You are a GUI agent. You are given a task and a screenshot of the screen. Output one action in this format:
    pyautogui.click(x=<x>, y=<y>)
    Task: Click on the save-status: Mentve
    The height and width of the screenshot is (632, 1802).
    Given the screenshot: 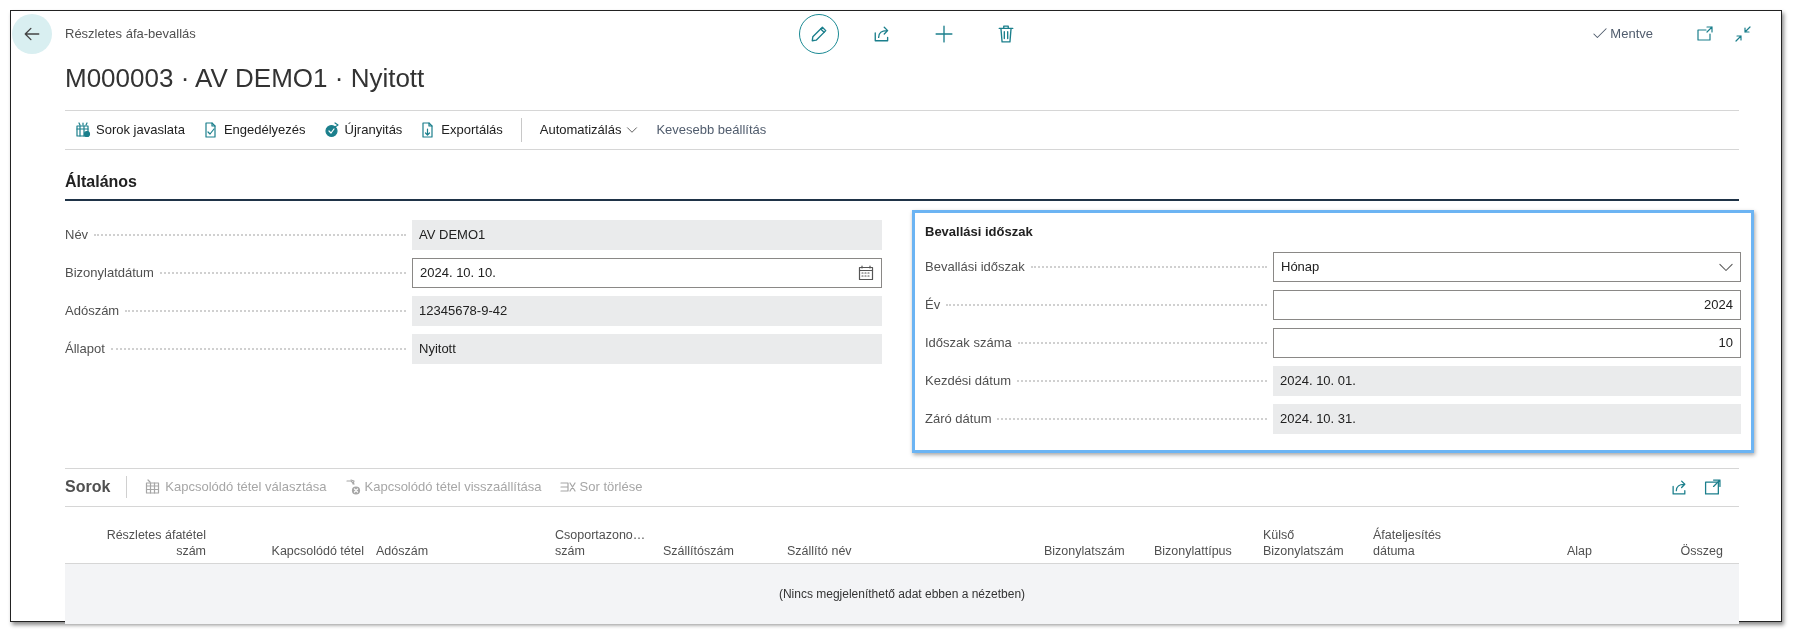 What is the action you would take?
    pyautogui.click(x=1631, y=34)
    